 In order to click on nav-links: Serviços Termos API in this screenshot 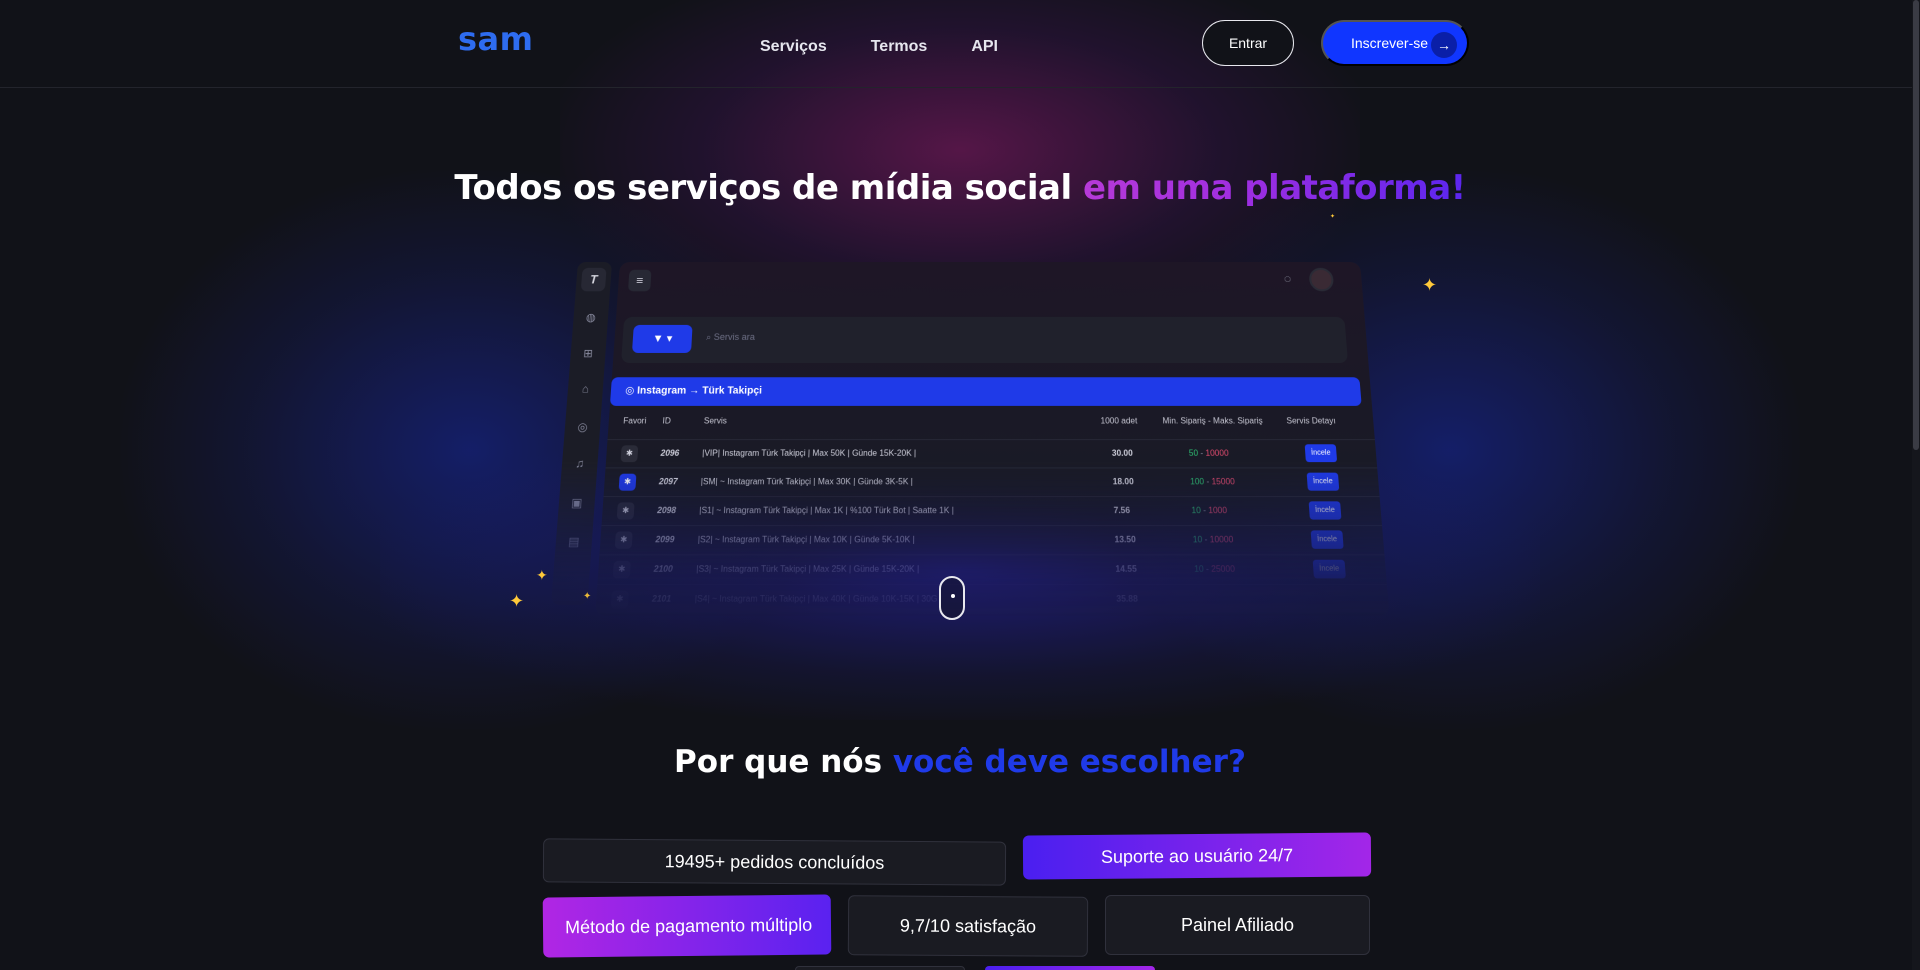, I will do `click(879, 47)`.